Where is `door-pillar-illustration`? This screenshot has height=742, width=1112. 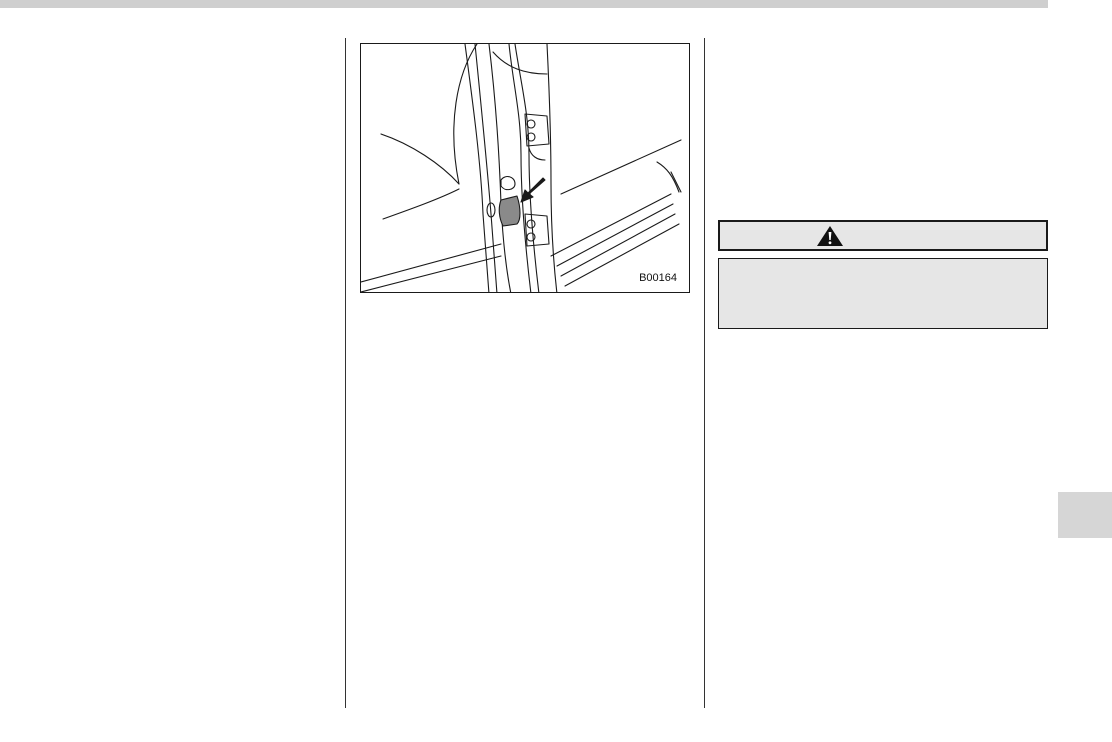
door-pillar-illustration is located at coordinates (521, 168).